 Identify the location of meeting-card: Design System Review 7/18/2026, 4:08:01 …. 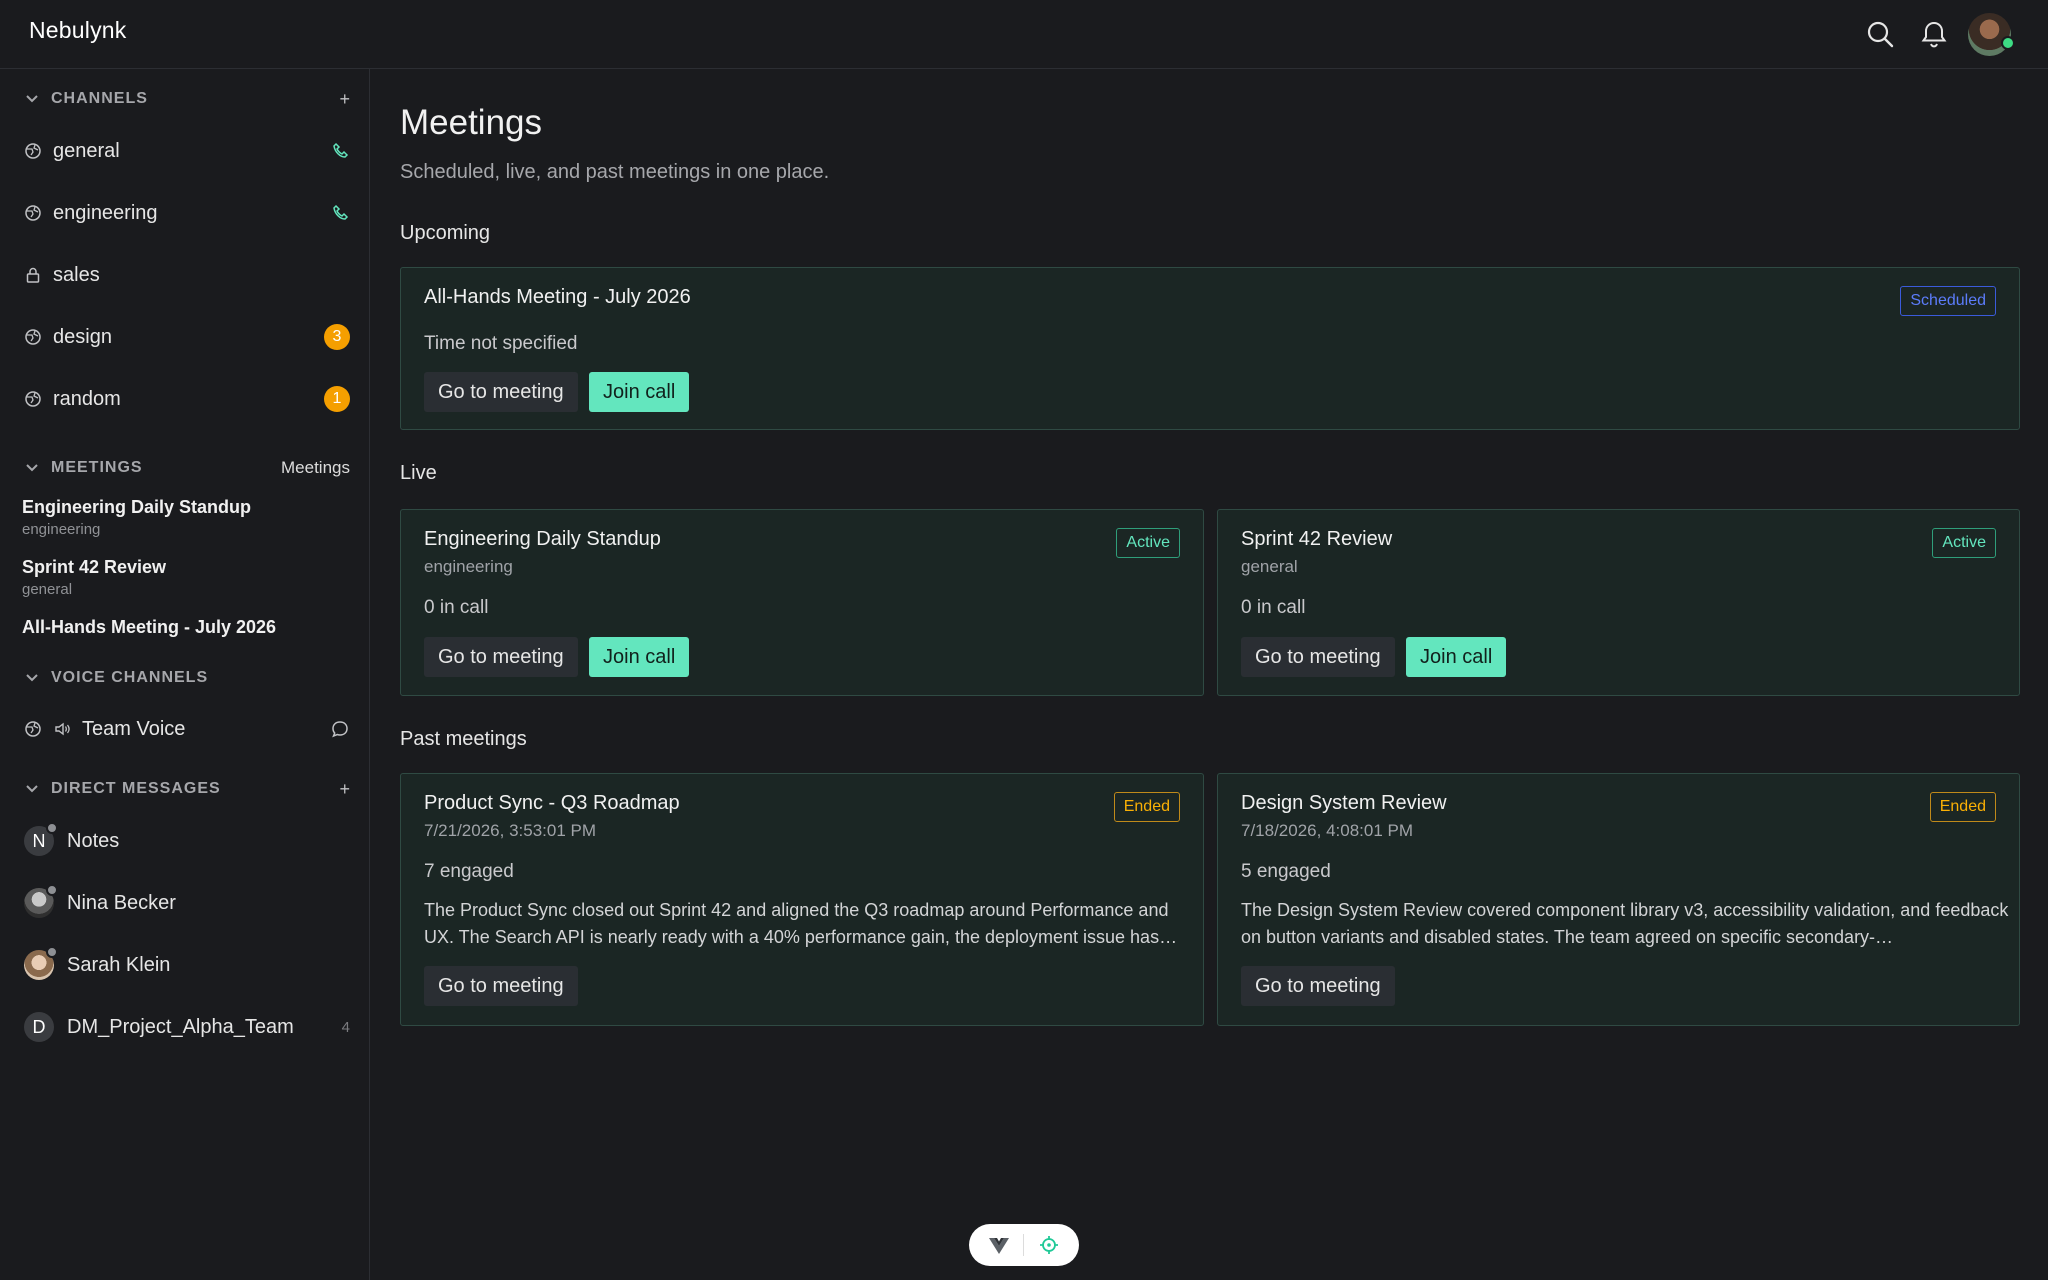
(1618, 899).